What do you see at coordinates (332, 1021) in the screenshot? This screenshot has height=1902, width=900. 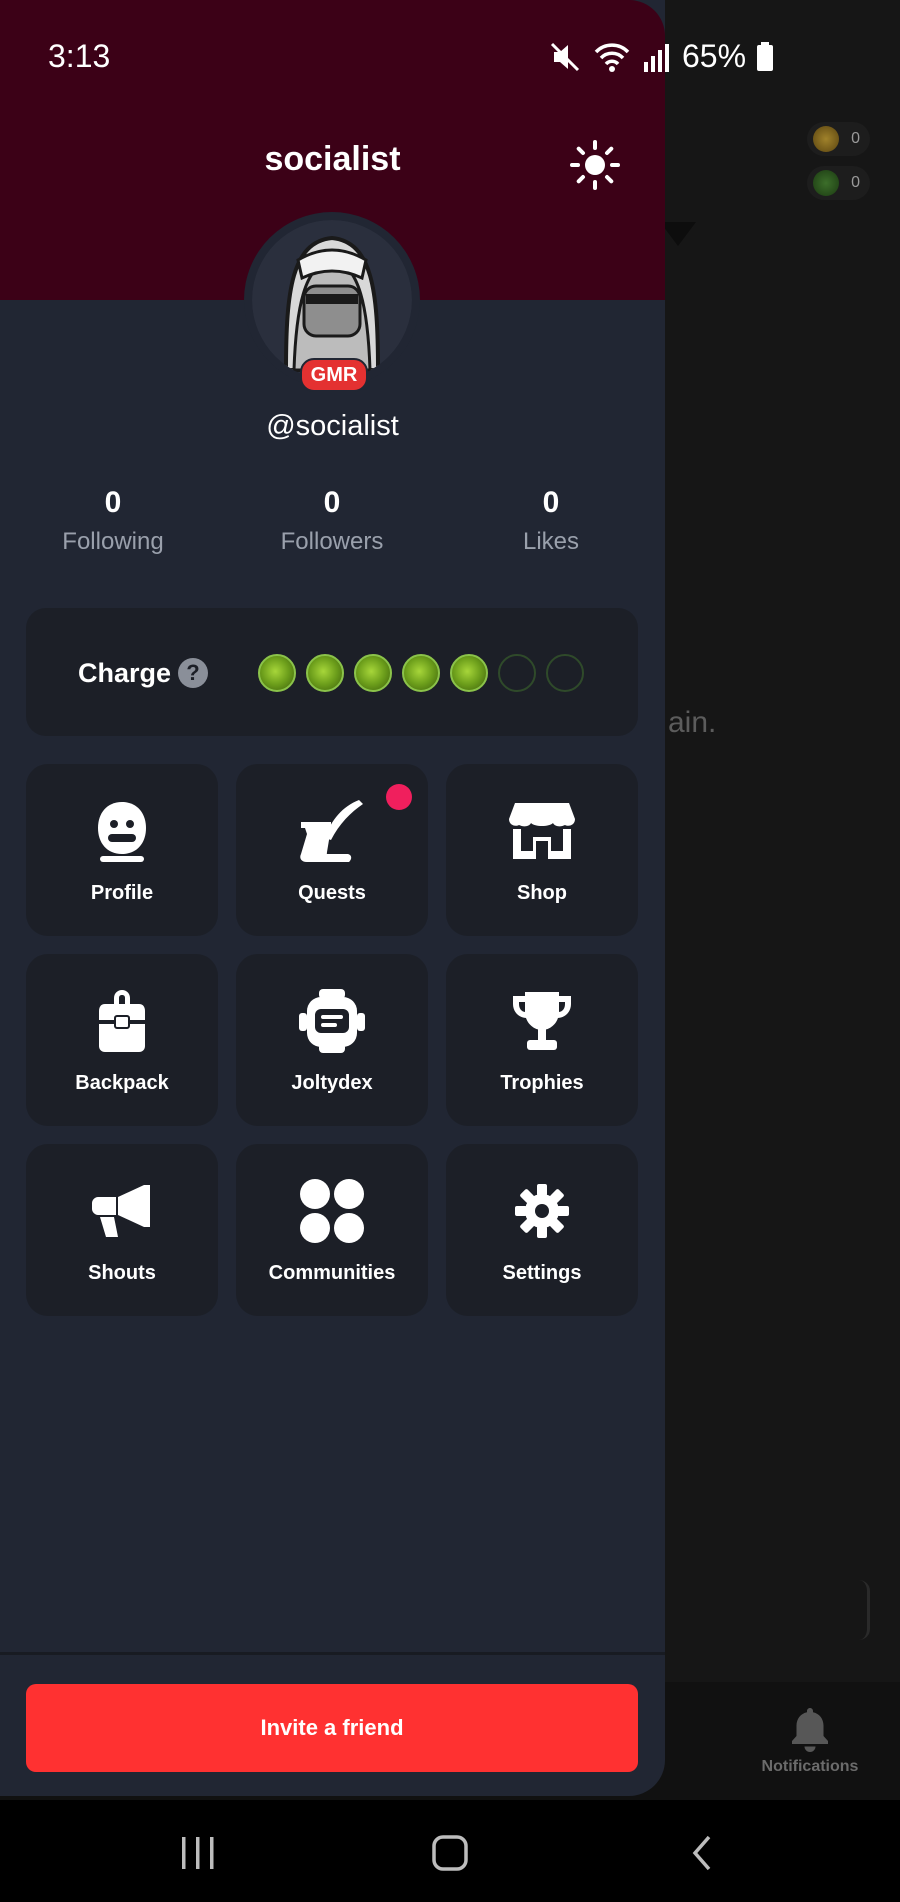 I see `robot-device-icon` at bounding box center [332, 1021].